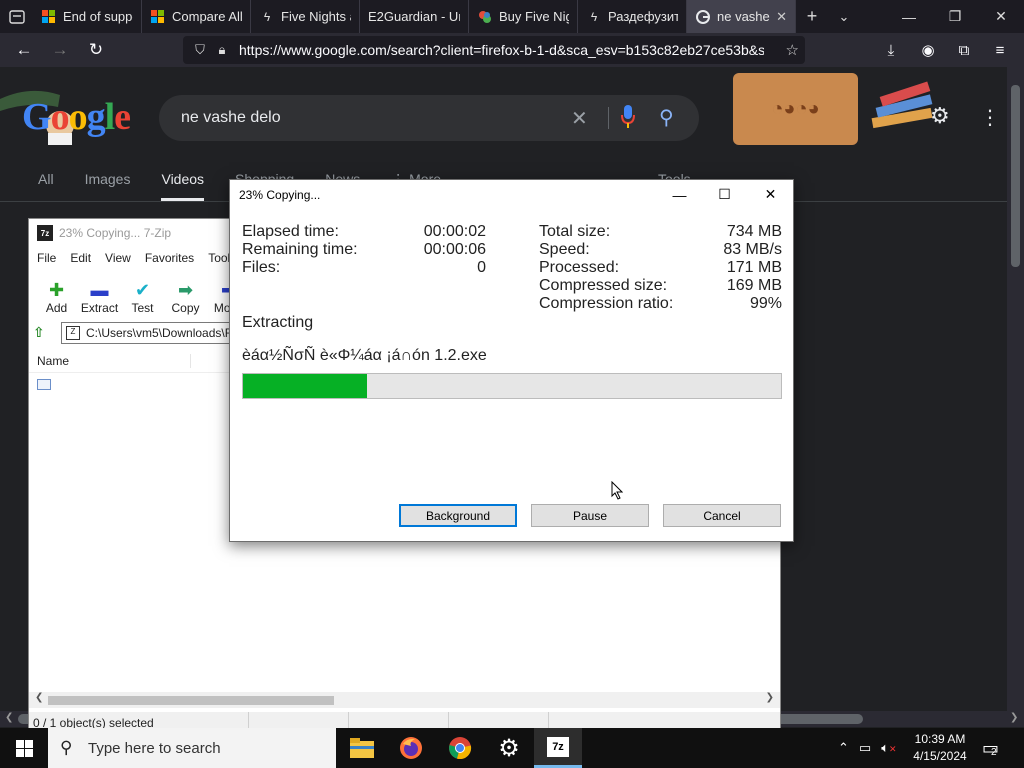 The width and height of the screenshot is (1024, 768). Describe the element at coordinates (523, 16) in the screenshot. I see `tab-buy-five-nights: Buy Five Nigh` at that location.